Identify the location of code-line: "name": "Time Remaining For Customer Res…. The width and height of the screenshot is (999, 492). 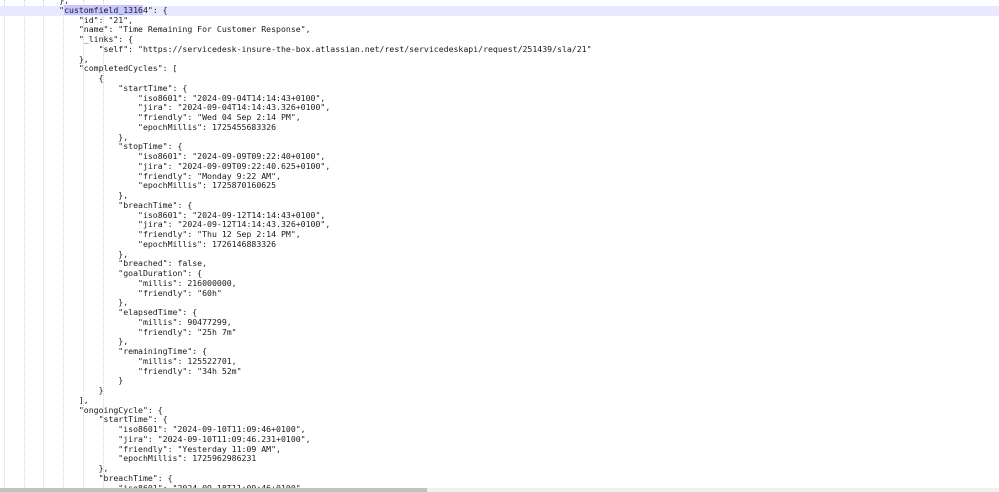
(499, 29).